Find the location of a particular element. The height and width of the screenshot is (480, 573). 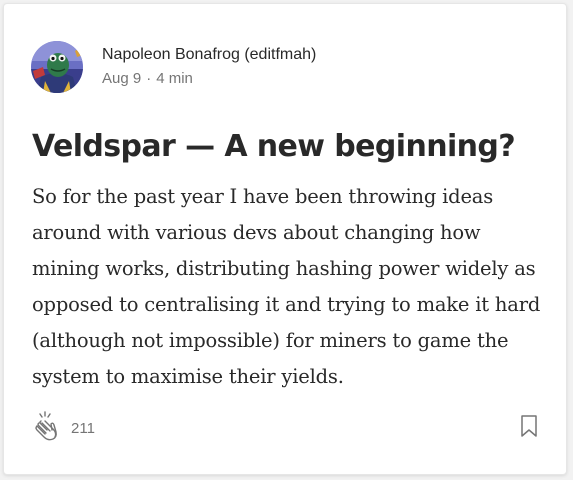

post-subline: Aug 9 · 4 min is located at coordinates (209, 79).